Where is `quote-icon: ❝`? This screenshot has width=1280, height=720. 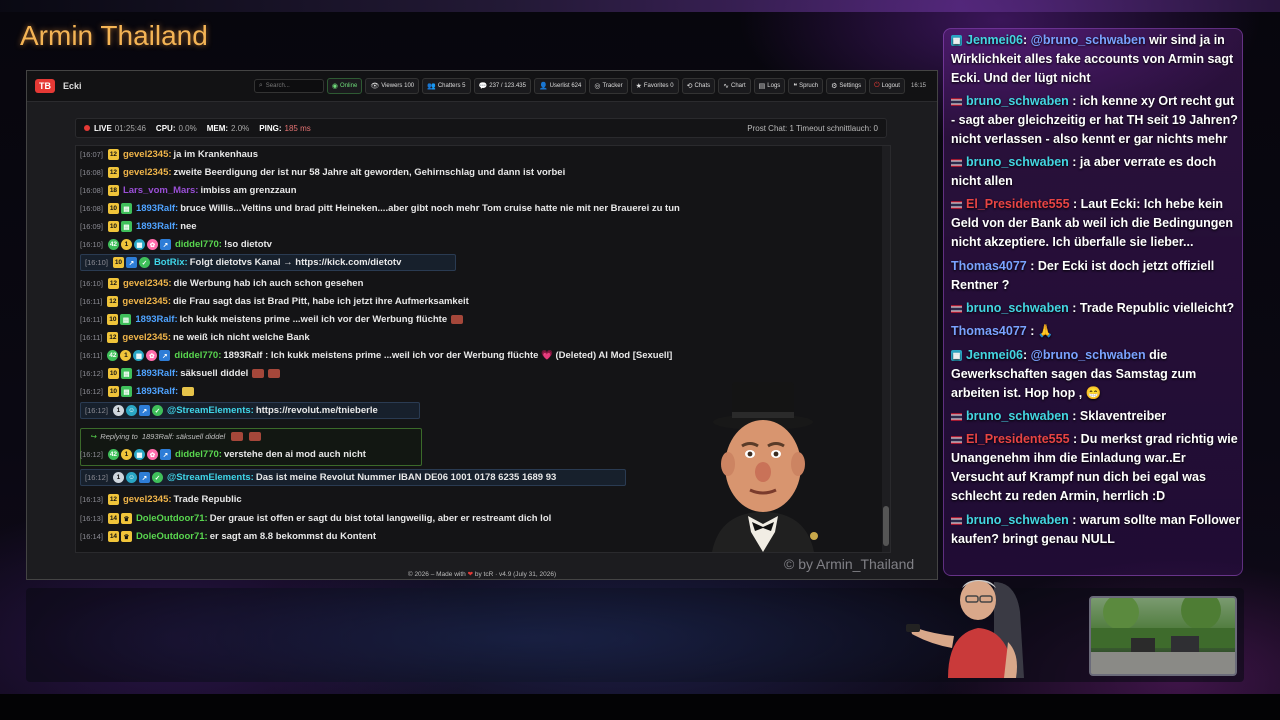
quote-icon: ❝ is located at coordinates (795, 86).